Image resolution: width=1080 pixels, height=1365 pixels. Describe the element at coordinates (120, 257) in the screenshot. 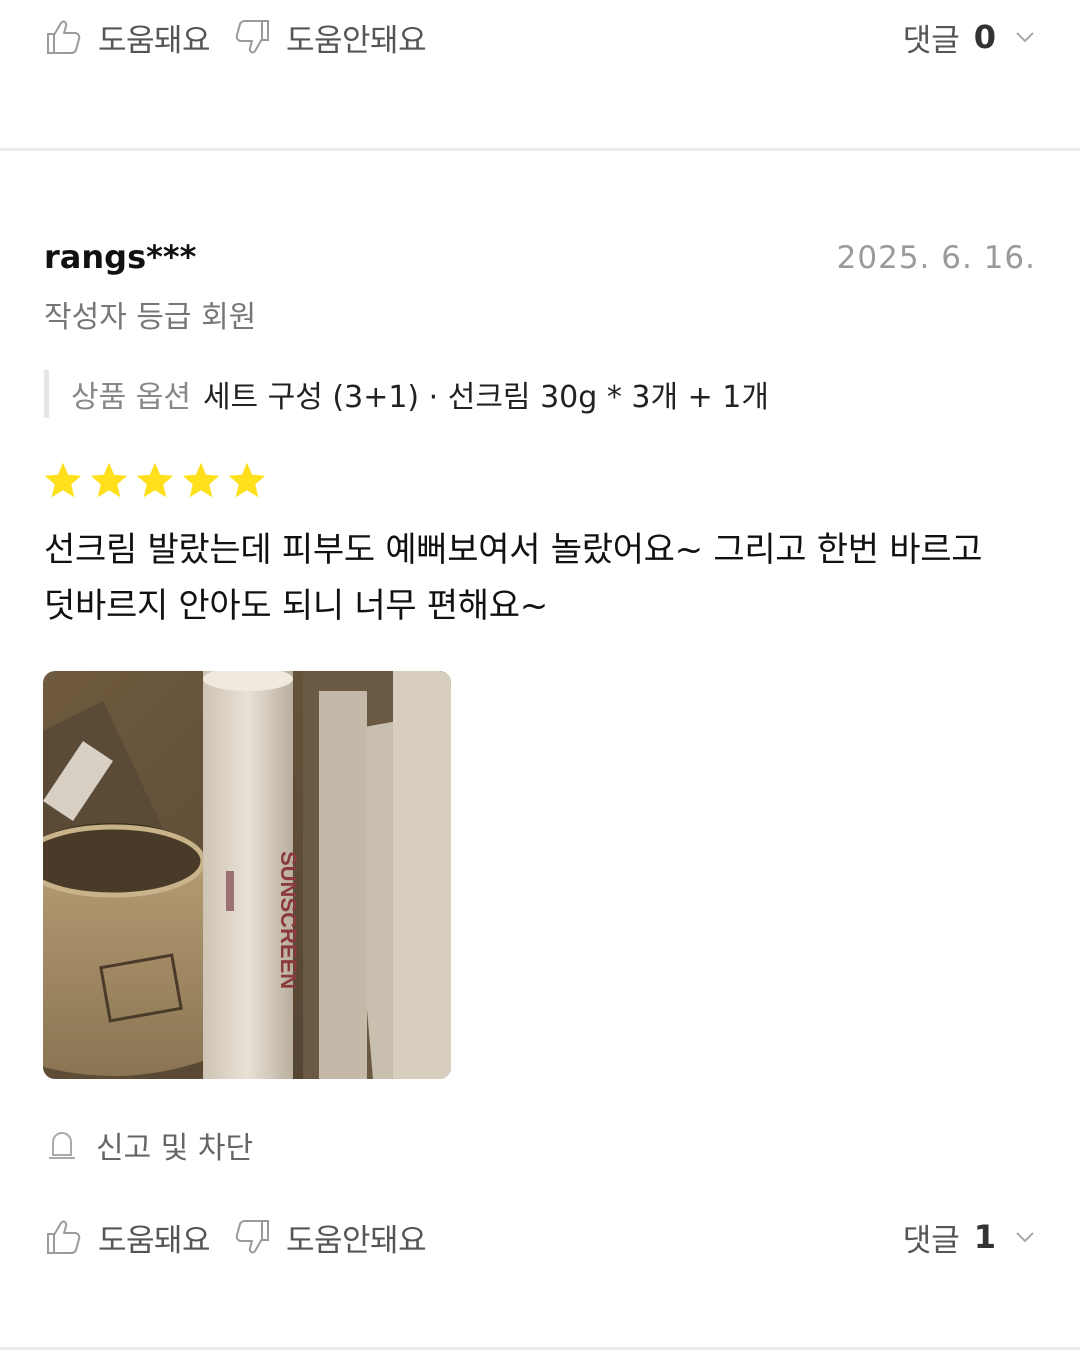

I see `reviewer-name: rangs***` at that location.